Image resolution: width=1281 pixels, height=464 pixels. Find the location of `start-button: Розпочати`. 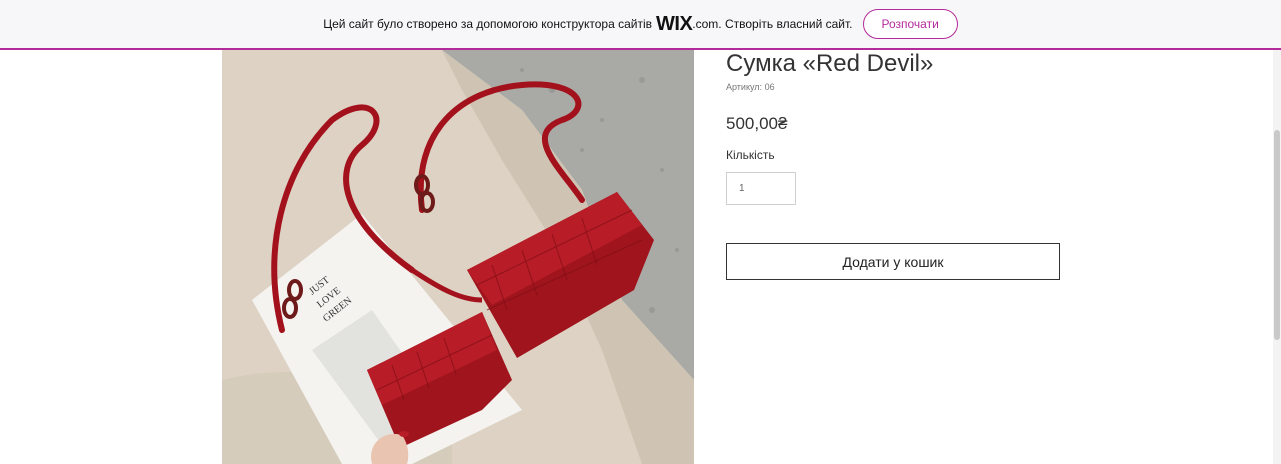

start-button: Розпочати is located at coordinates (910, 24).